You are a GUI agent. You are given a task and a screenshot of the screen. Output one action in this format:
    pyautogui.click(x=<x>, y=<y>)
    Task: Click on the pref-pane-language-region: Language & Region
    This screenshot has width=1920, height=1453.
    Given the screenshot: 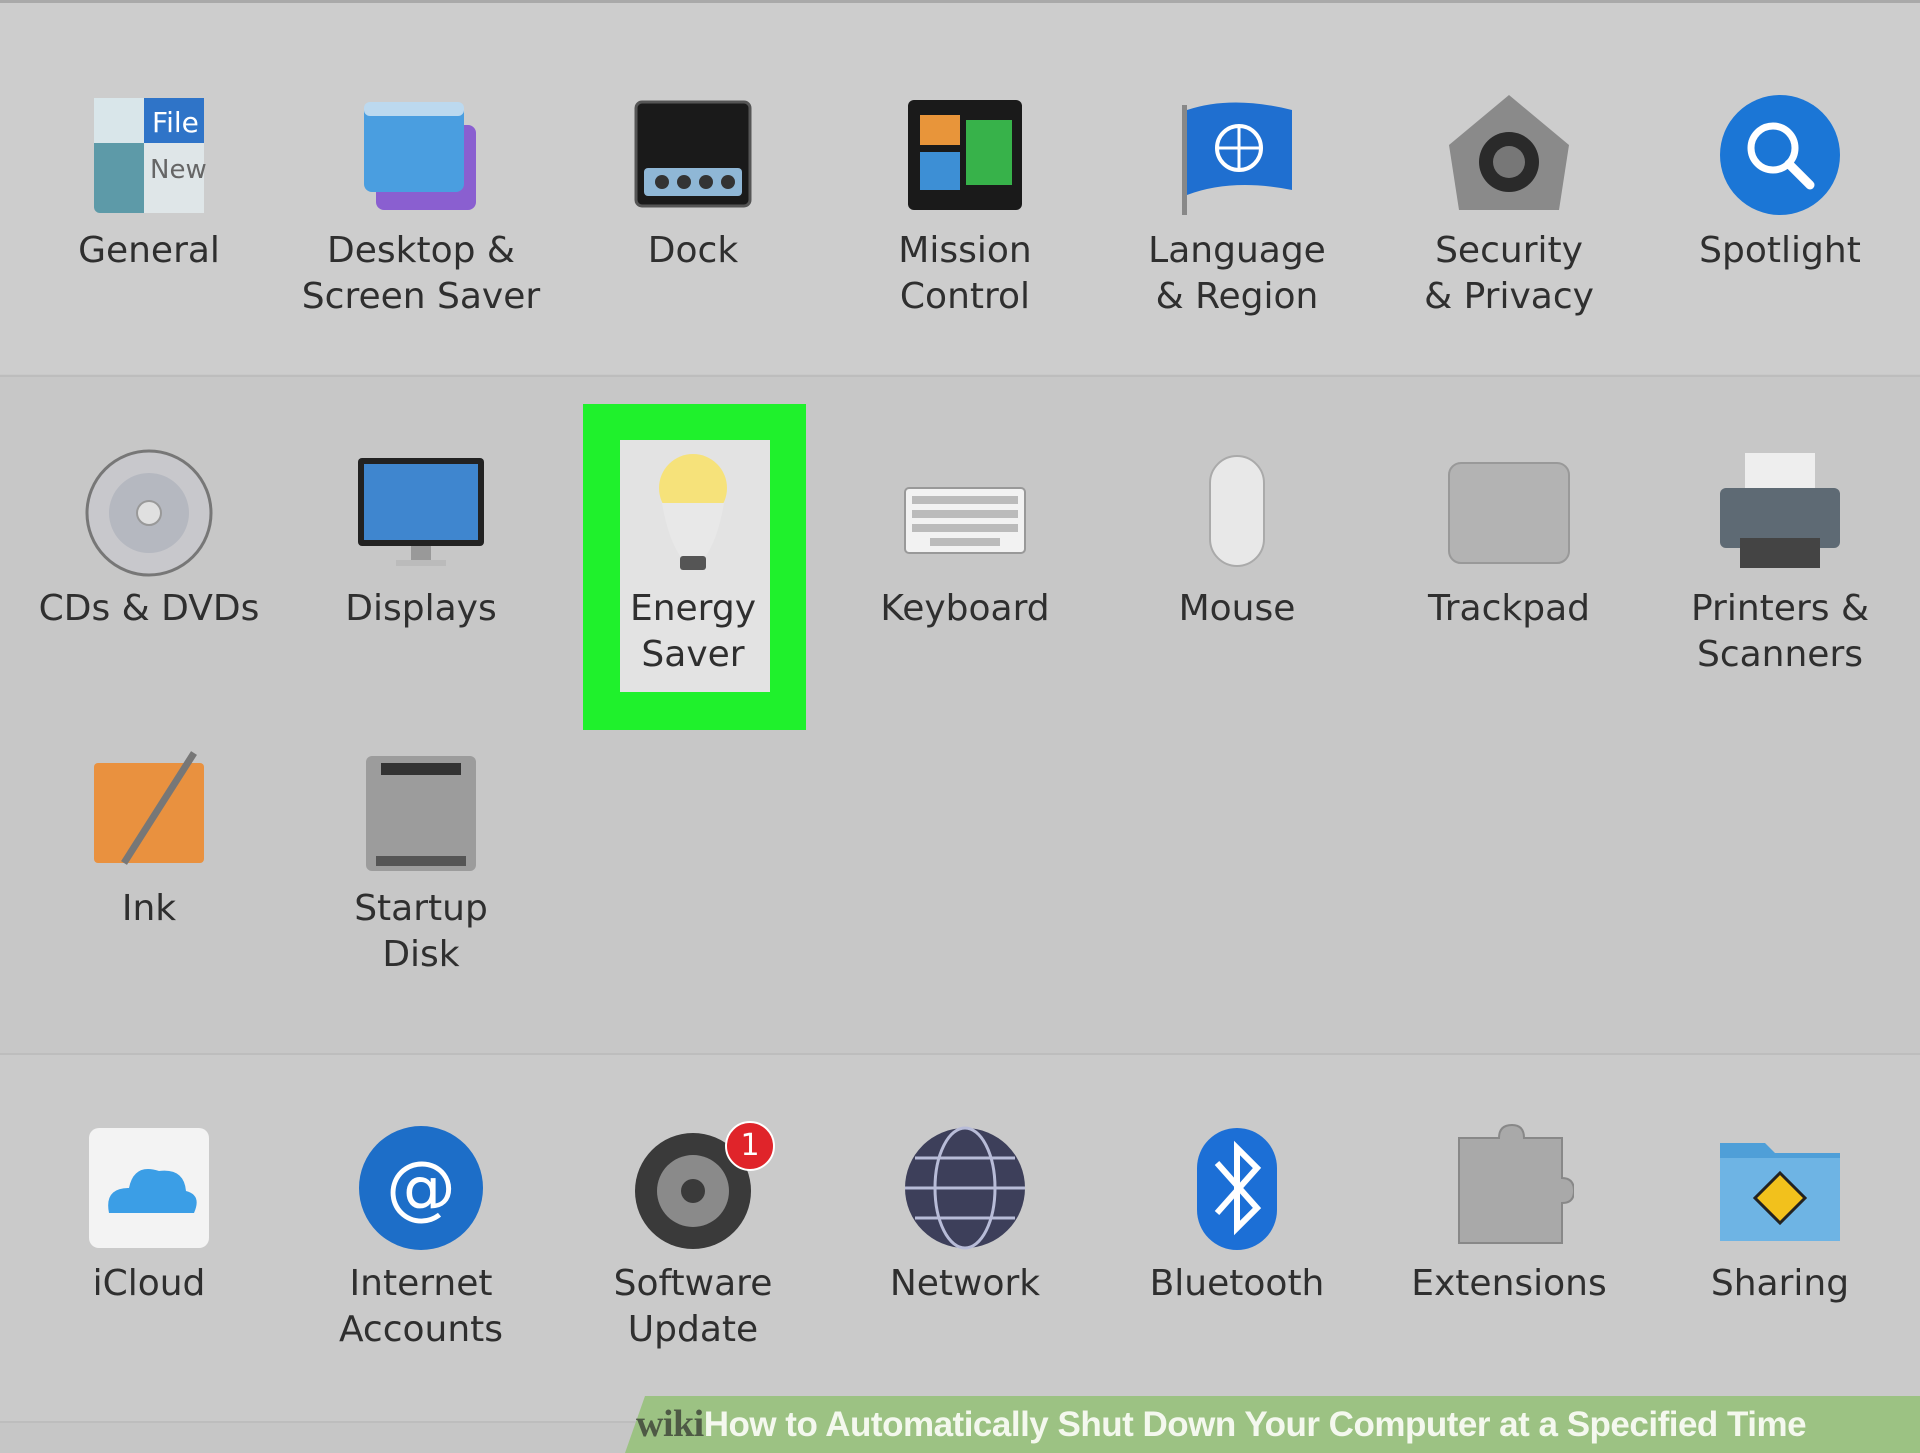 What is the action you would take?
    pyautogui.click(x=1237, y=205)
    